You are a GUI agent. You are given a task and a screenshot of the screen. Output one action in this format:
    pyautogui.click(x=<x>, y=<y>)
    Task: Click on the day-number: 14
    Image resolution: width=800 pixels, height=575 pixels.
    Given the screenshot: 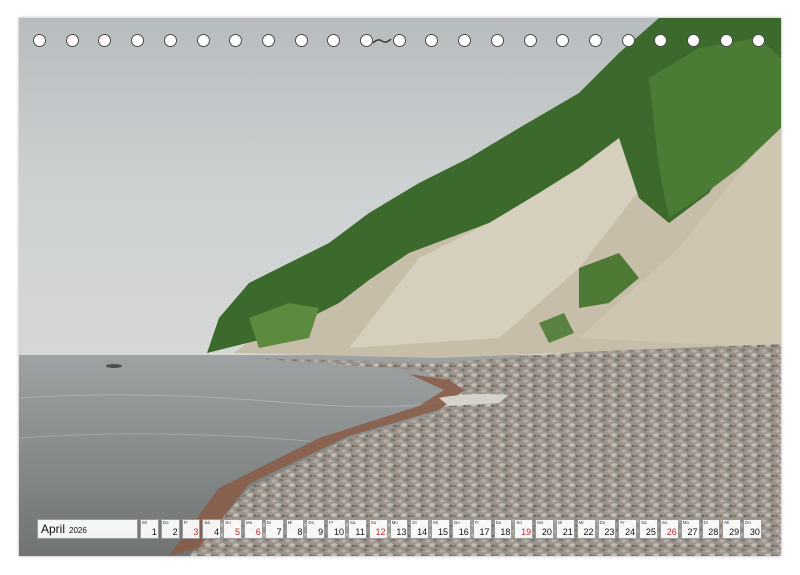 What is the action you would take?
    pyautogui.click(x=422, y=532)
    